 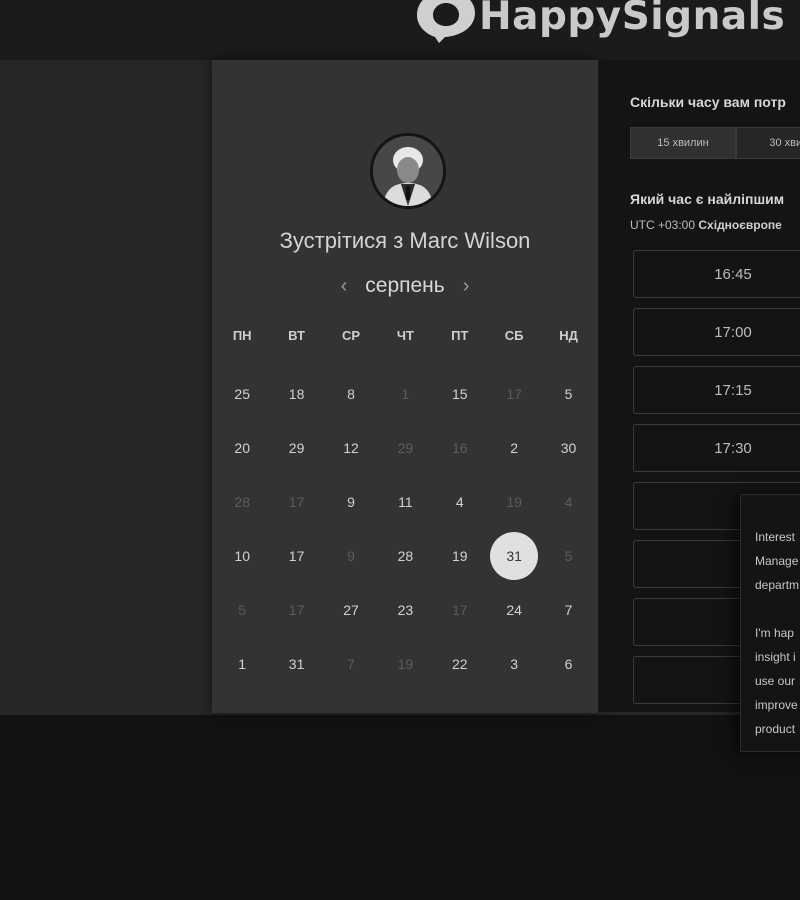 I want to click on calendar-day: 8, so click(x=351, y=394).